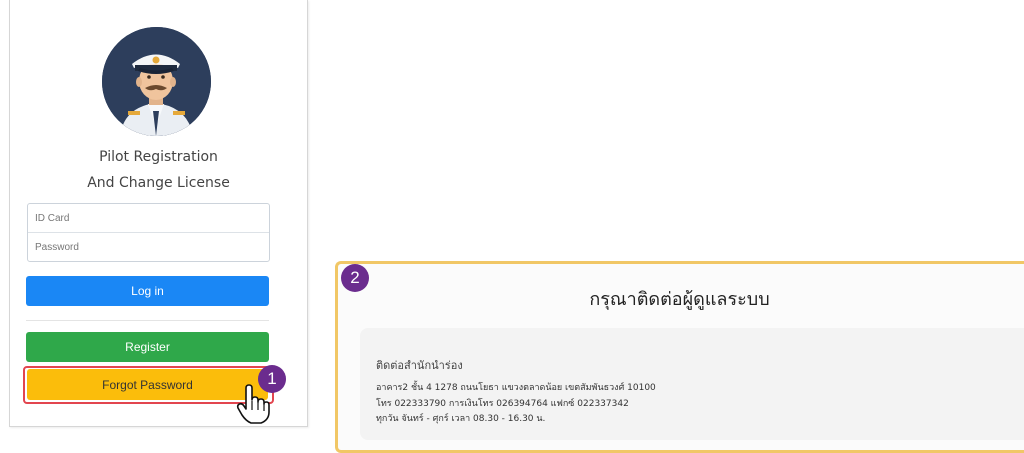 The image size is (1024, 453). I want to click on login-form-fields, so click(148, 232).